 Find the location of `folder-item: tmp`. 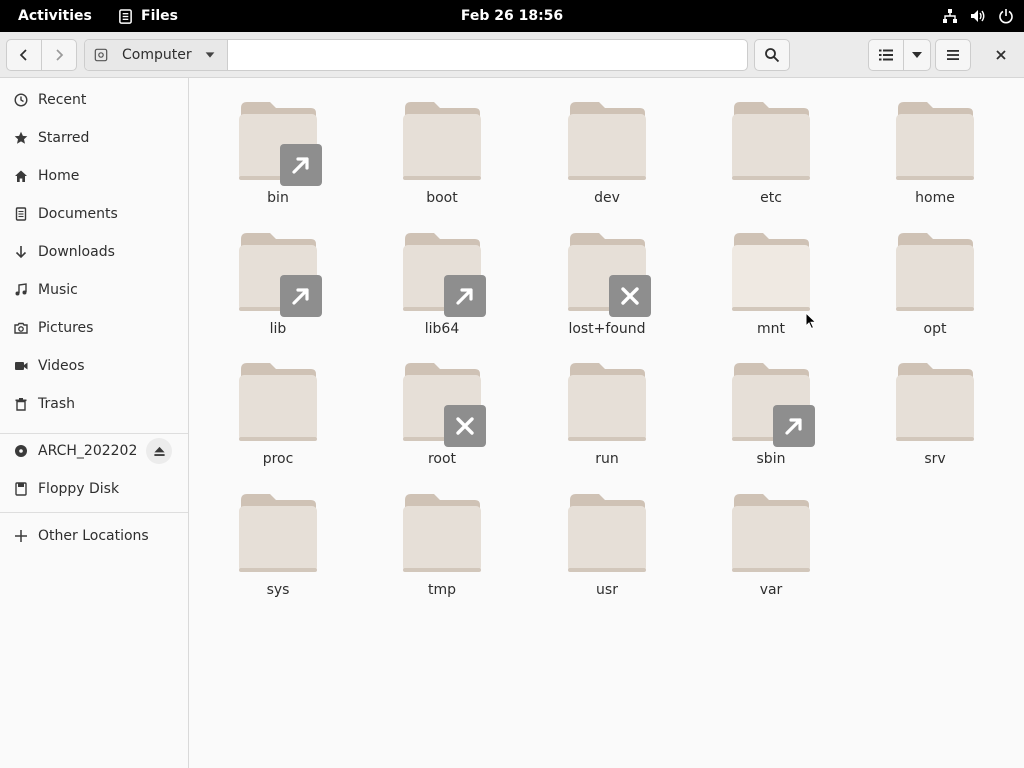

folder-item: tmp is located at coordinates (442, 536).